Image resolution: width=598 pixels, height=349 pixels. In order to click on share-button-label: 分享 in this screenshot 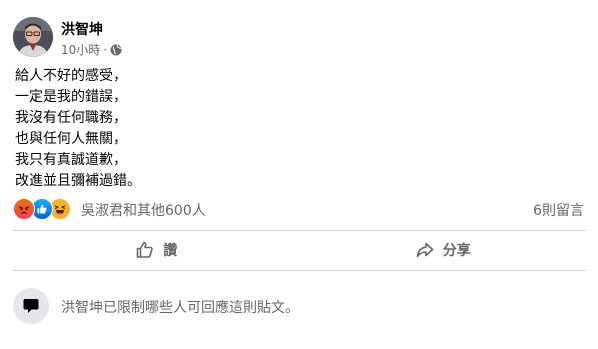, I will do `click(456, 251)`.